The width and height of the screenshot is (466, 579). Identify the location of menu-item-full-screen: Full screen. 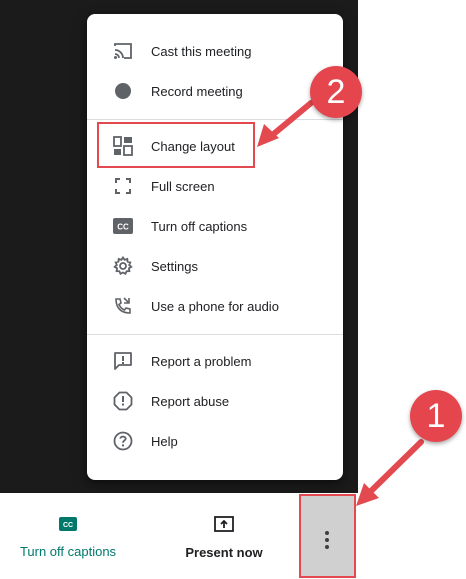
(215, 186).